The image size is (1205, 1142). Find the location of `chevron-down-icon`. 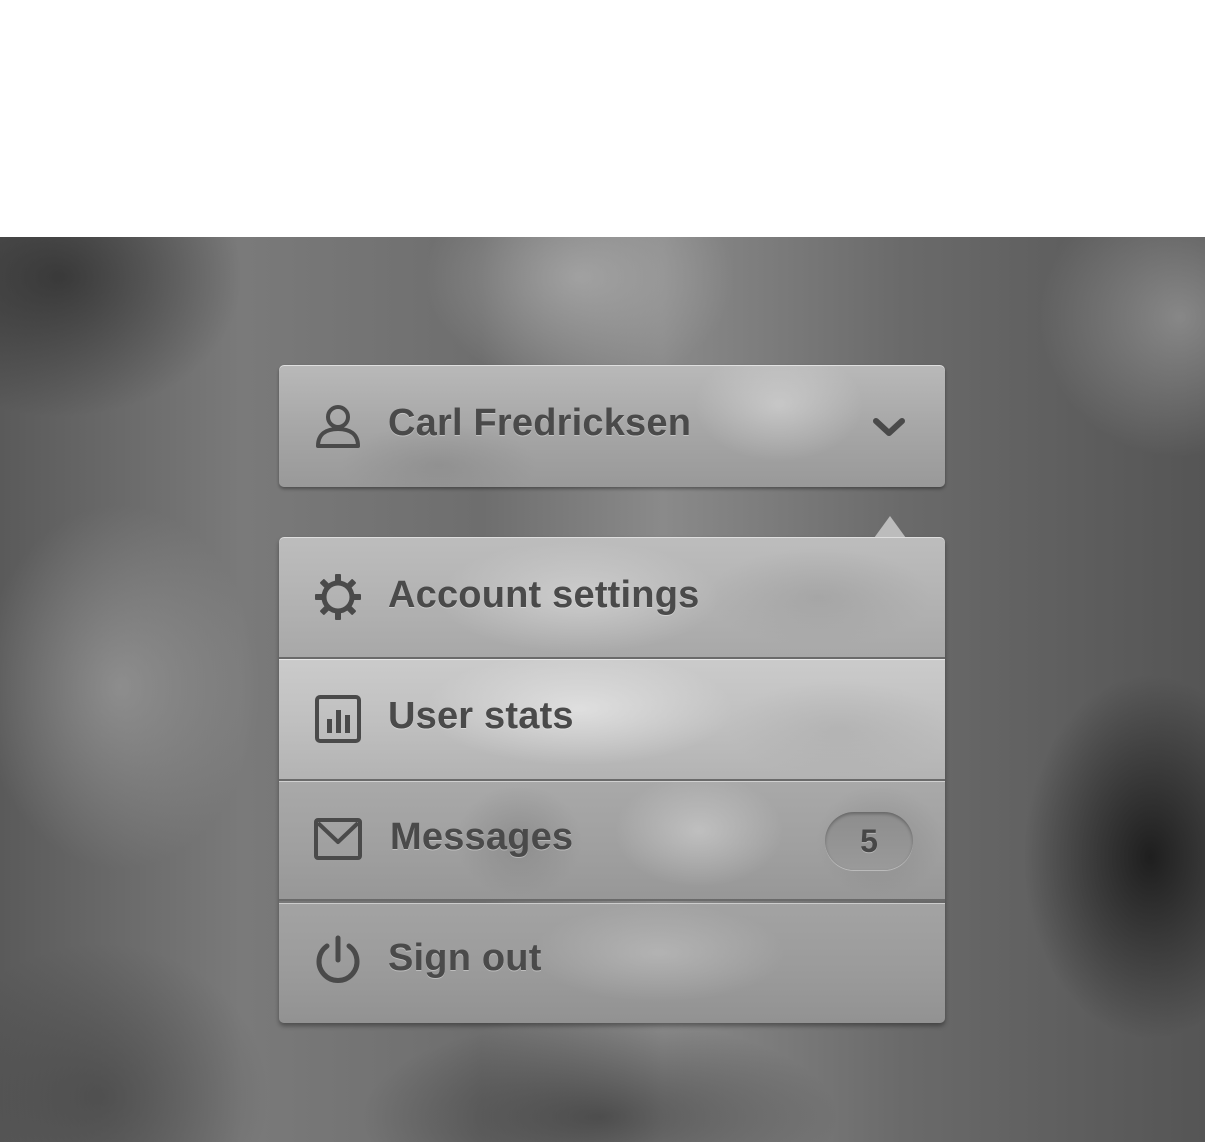

chevron-down-icon is located at coordinates (889, 427).